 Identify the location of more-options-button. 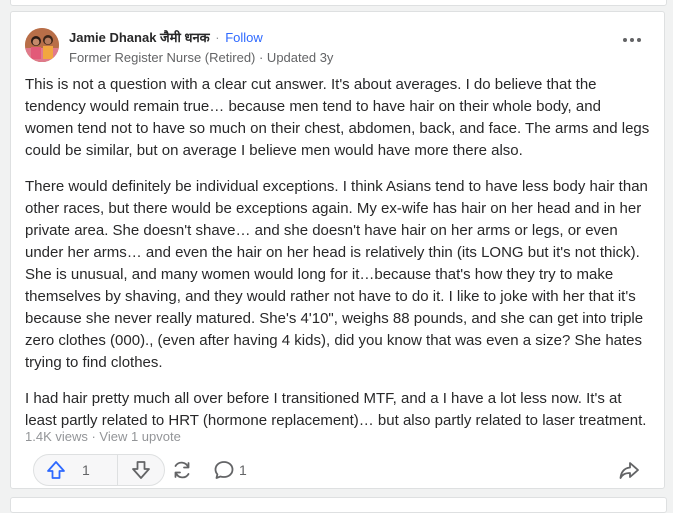
(632, 40).